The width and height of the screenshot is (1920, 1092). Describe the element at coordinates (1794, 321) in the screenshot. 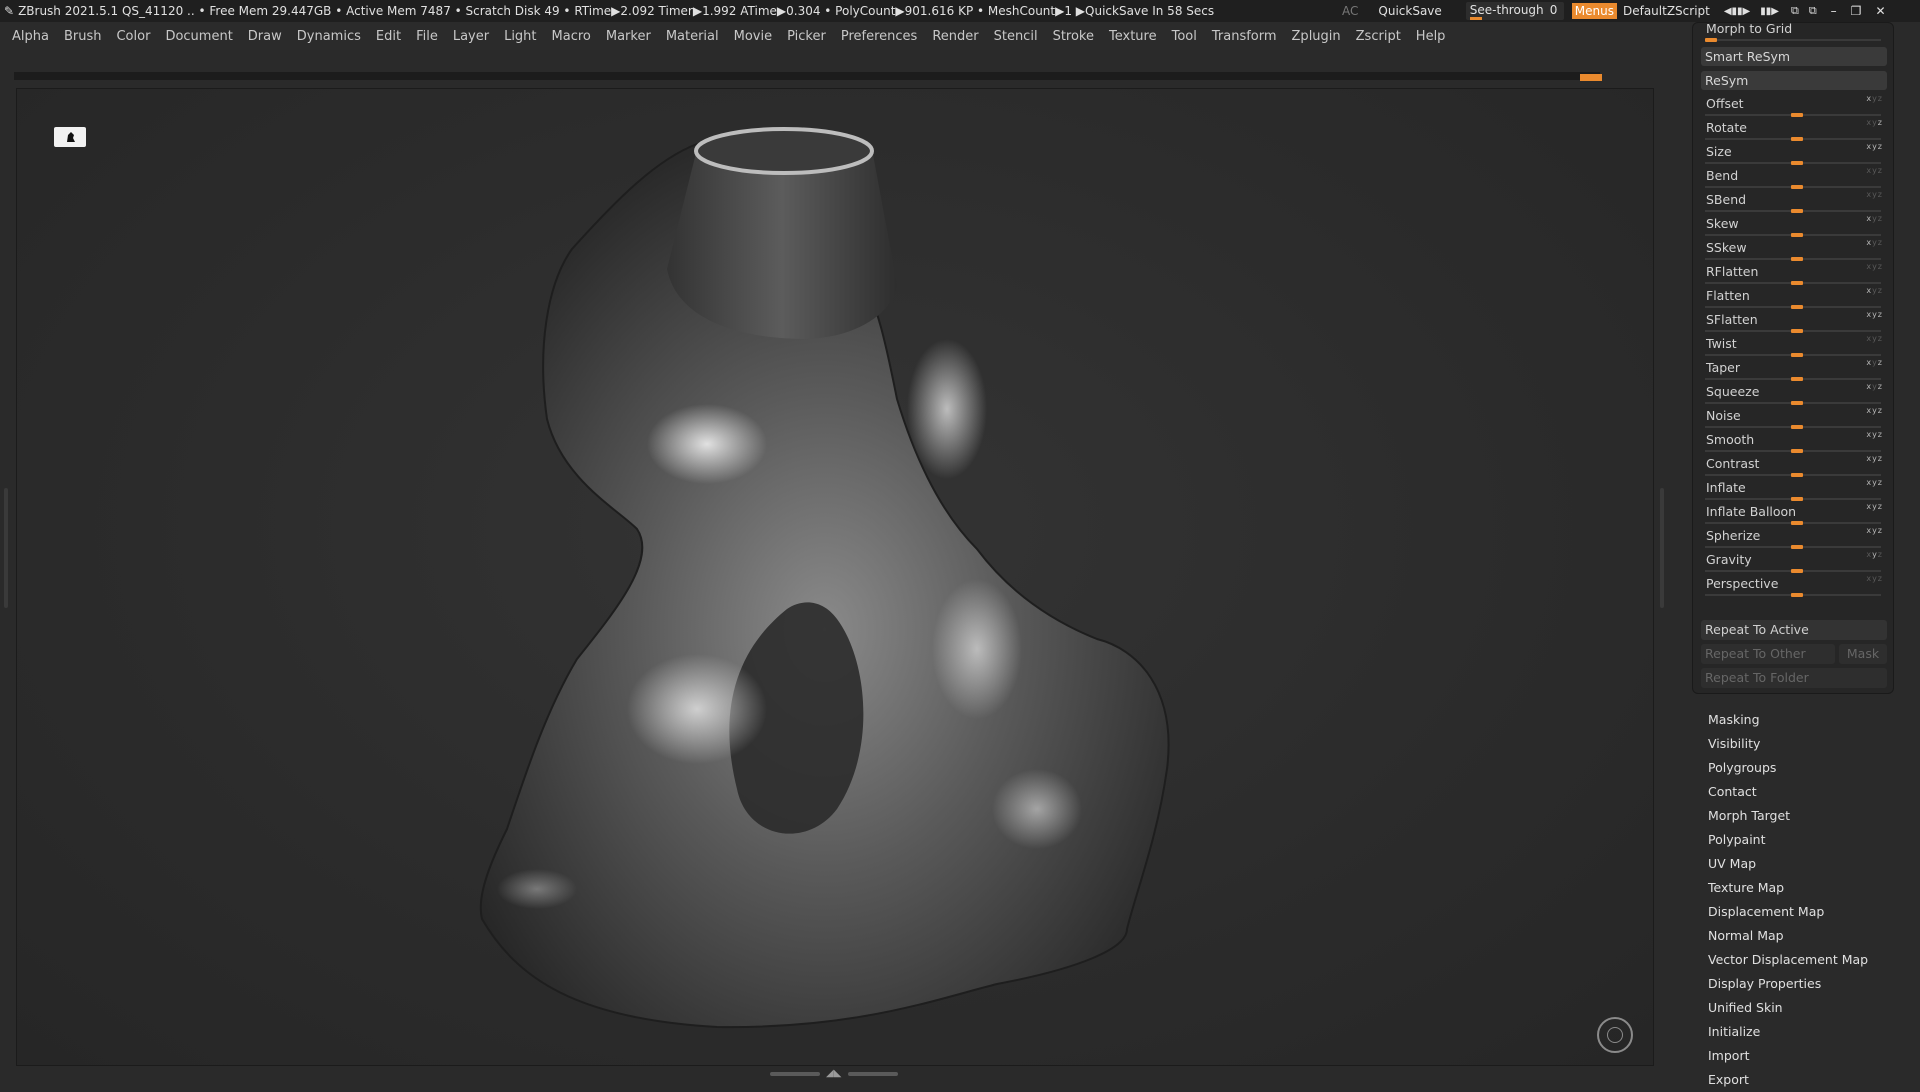

I see `sflatten-slider: SFlatten xyz` at that location.